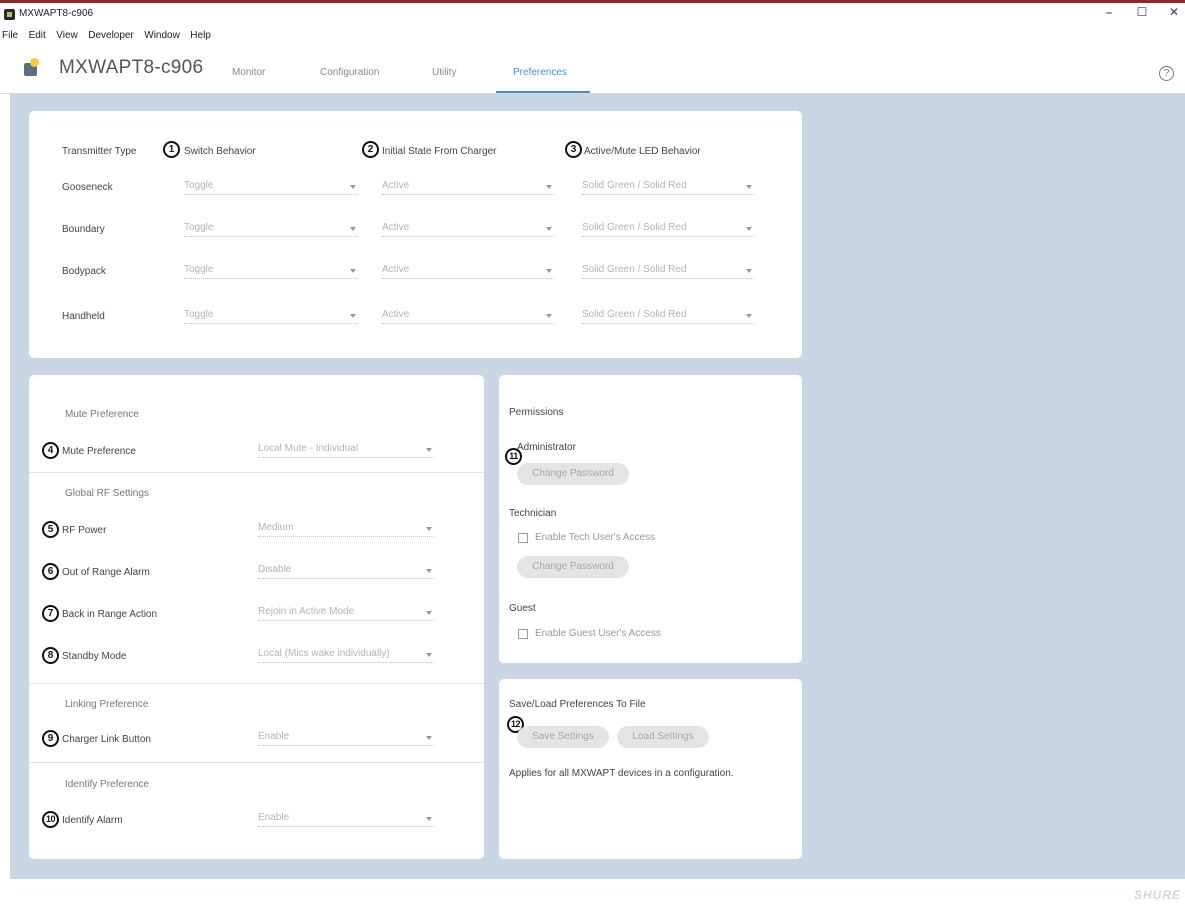 The image size is (1185, 911). What do you see at coordinates (546, 447) in the screenshot?
I see `administrator-label: Administrator` at bounding box center [546, 447].